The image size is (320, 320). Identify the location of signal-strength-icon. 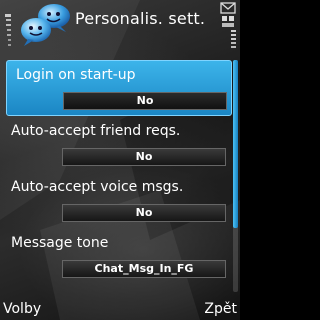
(8, 30).